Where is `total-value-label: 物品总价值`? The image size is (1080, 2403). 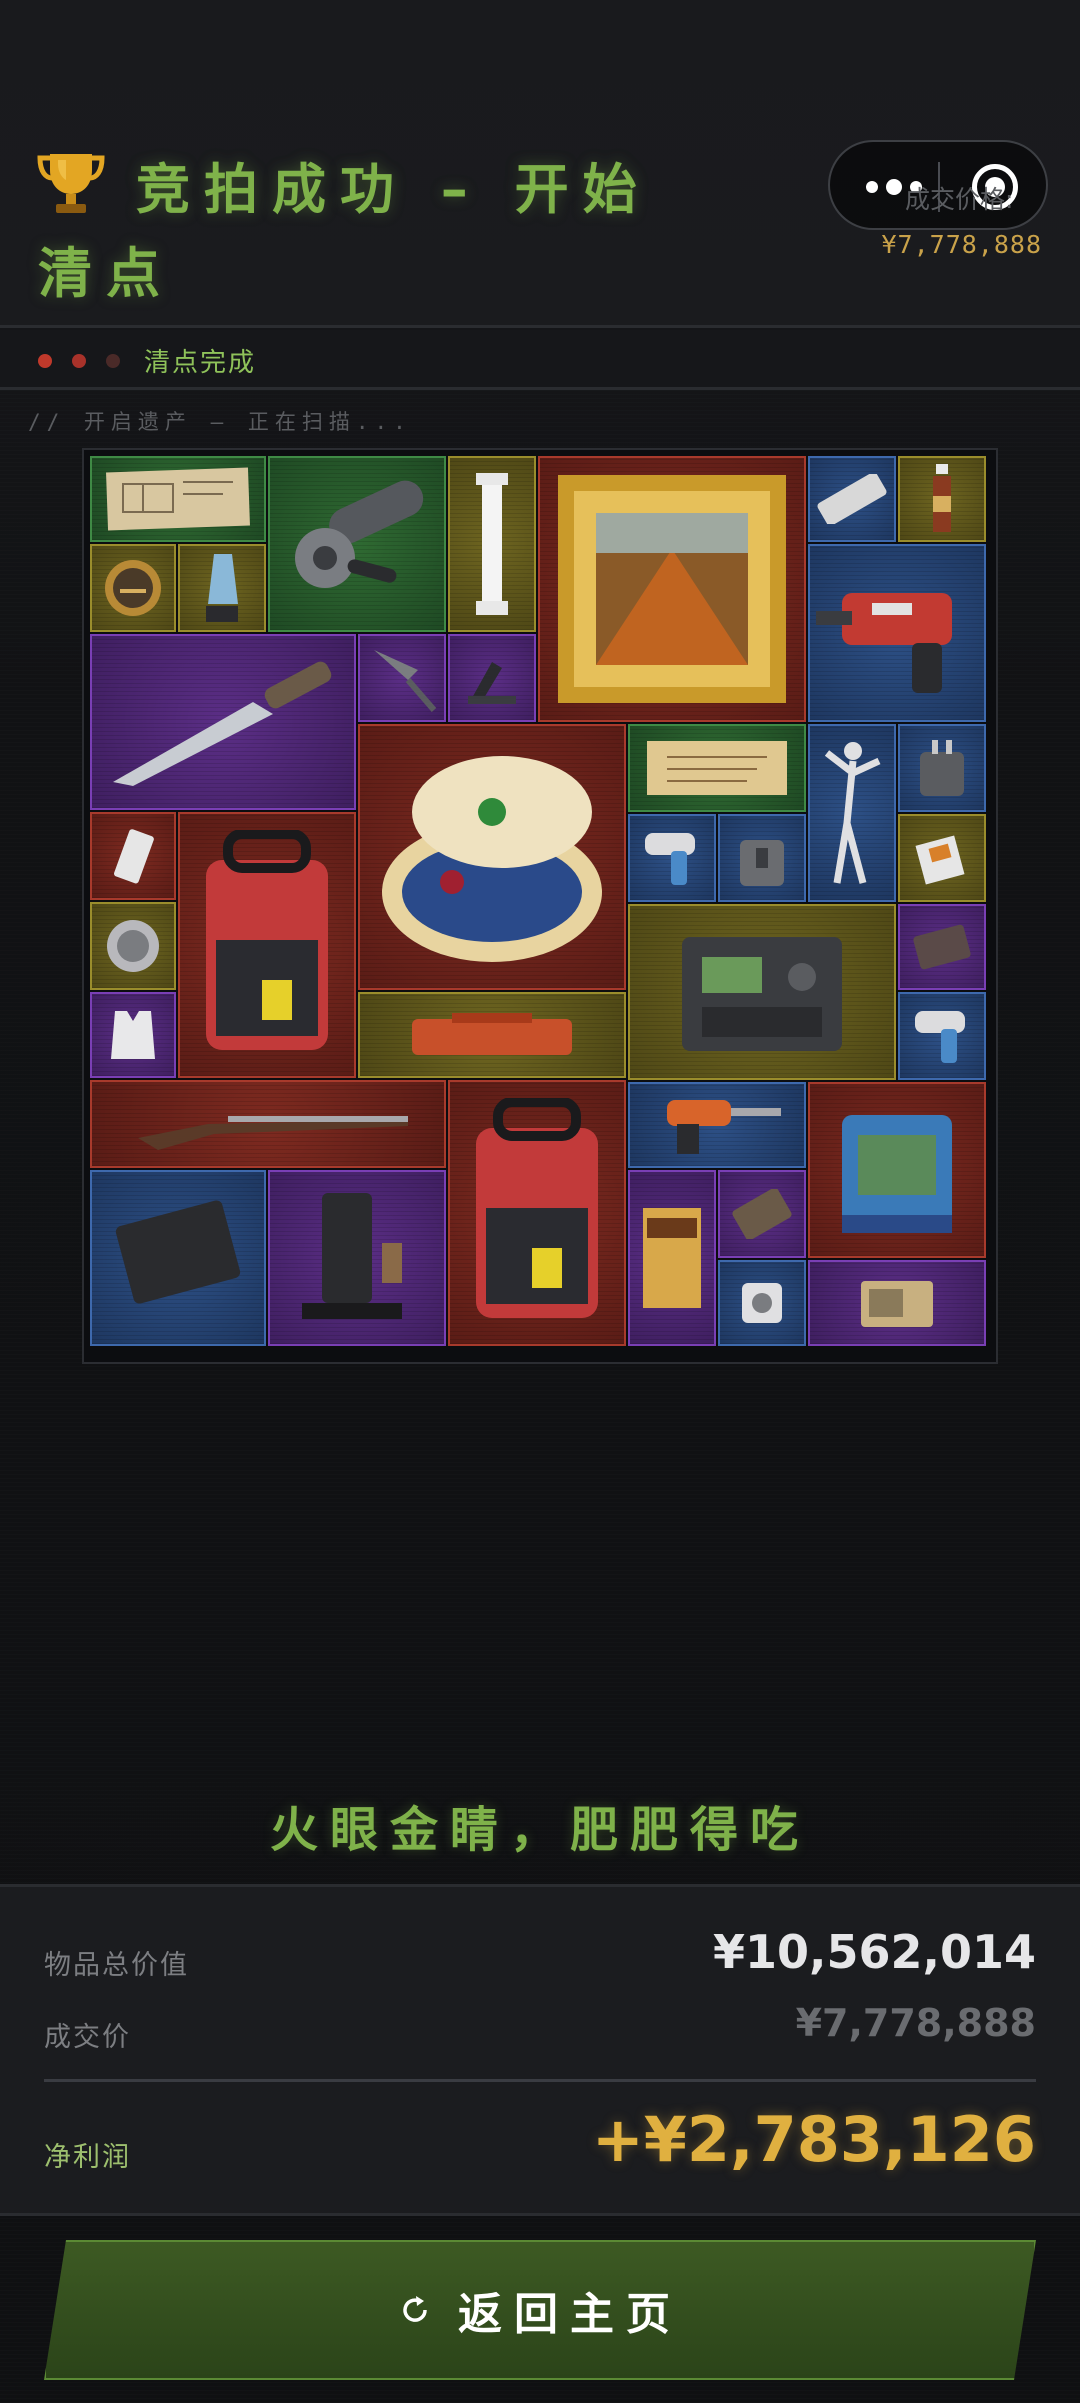 total-value-label: 物品总价值 is located at coordinates (116, 1965).